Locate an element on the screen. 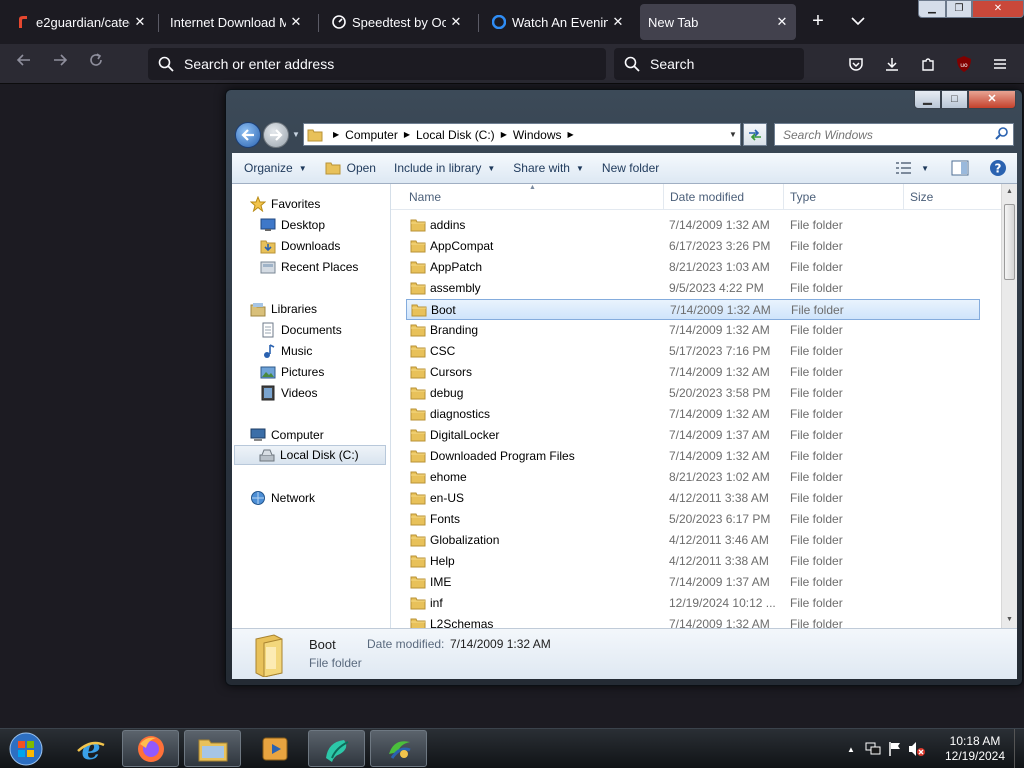 The height and width of the screenshot is (768, 1024). scroll-up-arrow: ▲ is located at coordinates (1009, 192).